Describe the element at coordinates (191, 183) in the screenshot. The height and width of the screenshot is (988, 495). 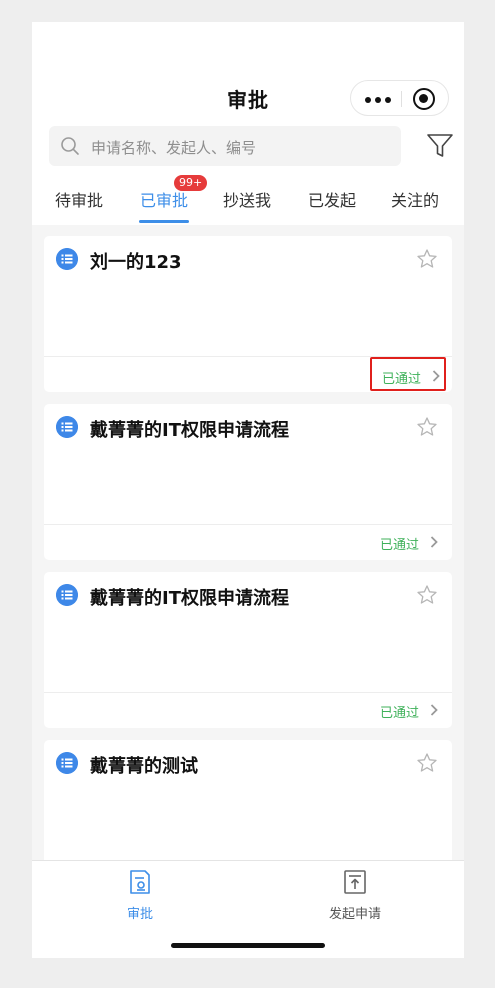
I see `count-badge: 99+` at that location.